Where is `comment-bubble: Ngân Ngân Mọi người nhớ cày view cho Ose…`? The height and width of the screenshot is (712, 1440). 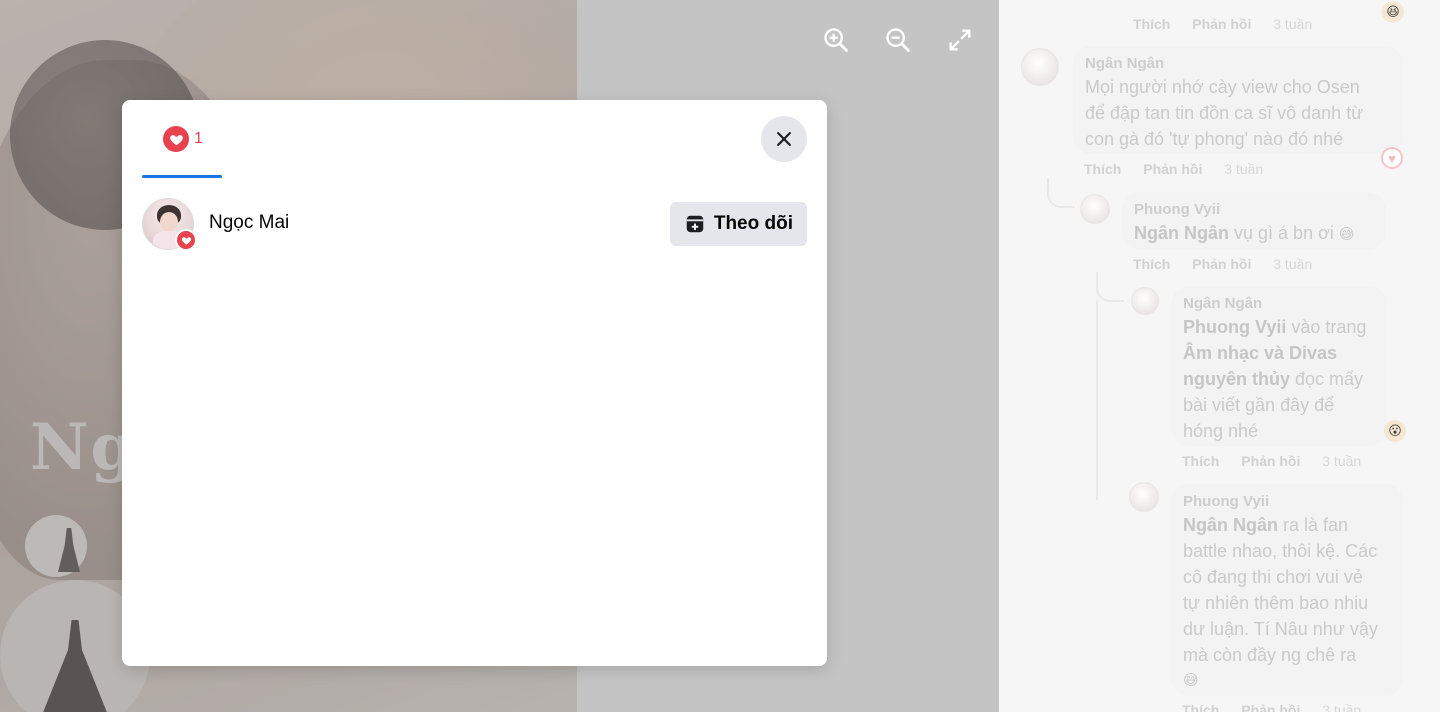
comment-bubble: Ngân Ngân Mọi người nhớ cày view cho Ose… is located at coordinates (1238, 100).